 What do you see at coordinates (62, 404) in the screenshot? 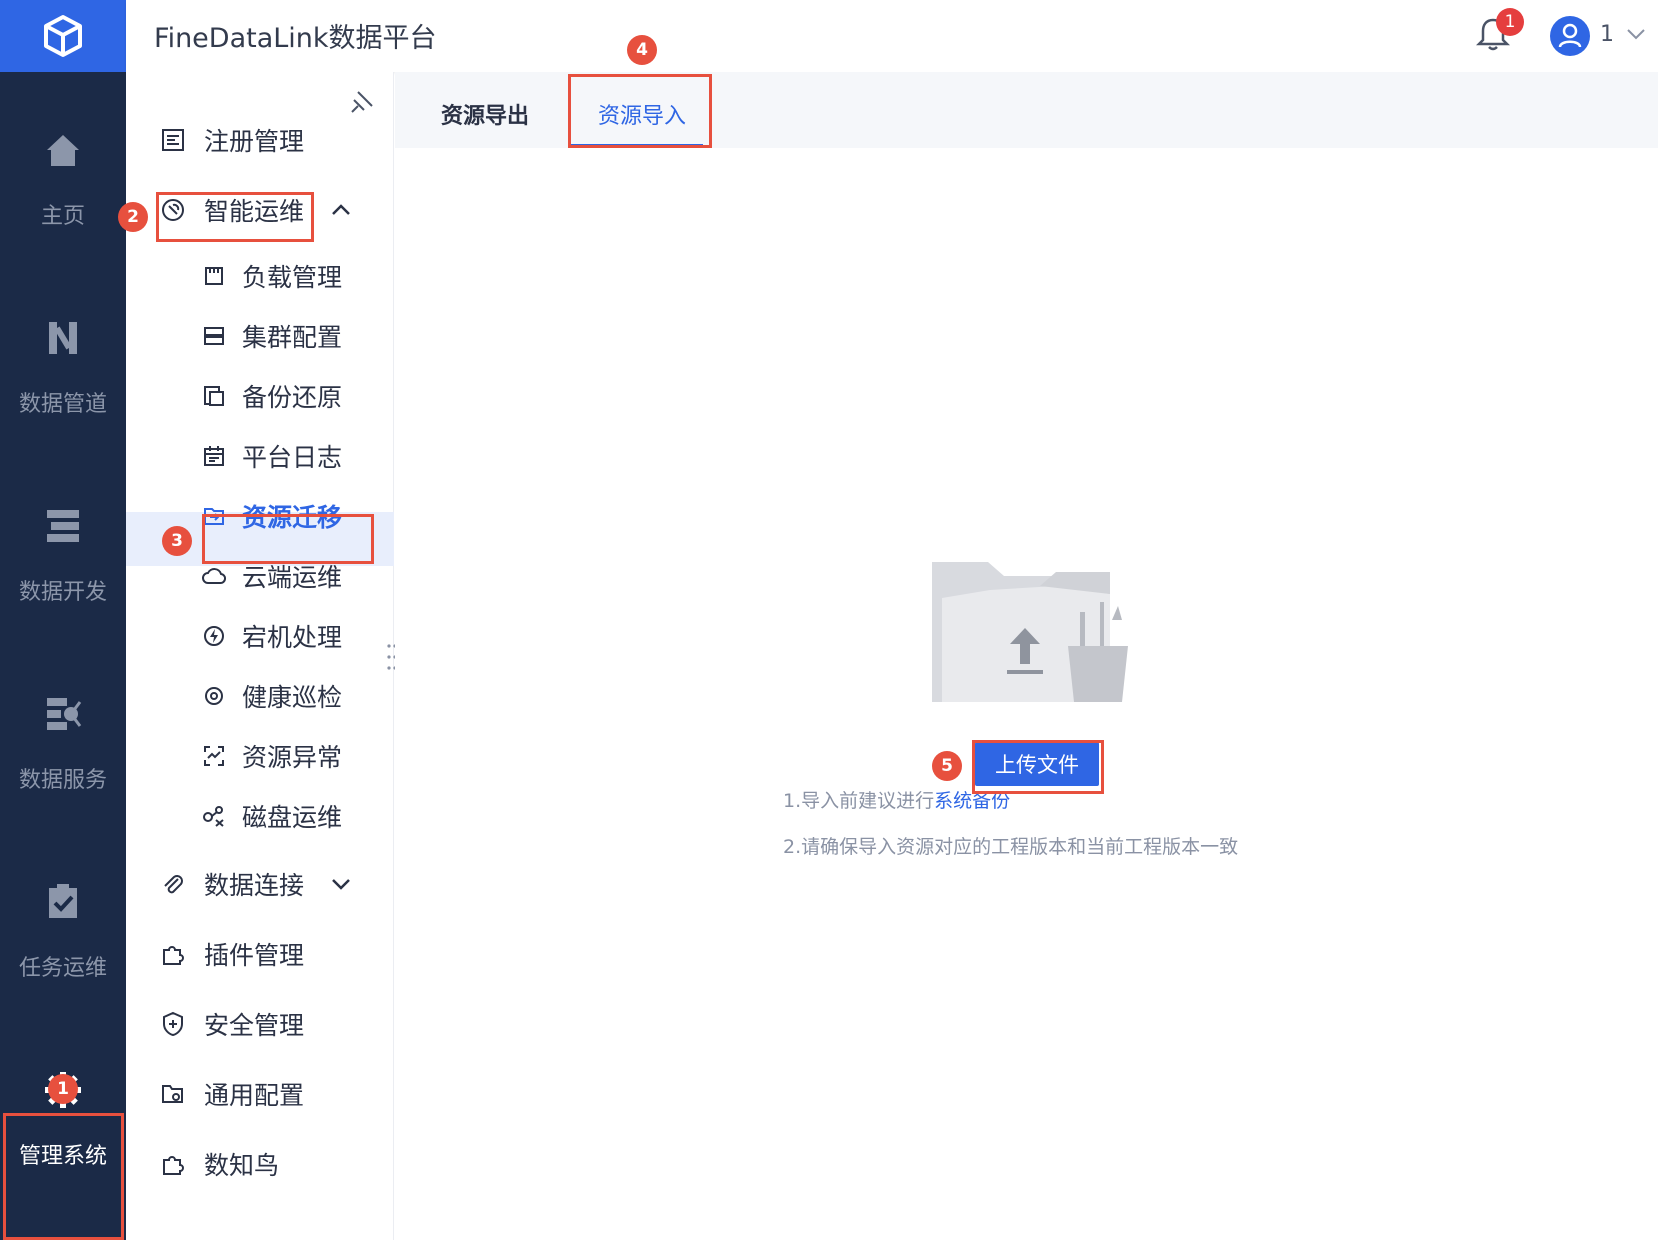
I see `rail-label-pipeline: 数据管道` at bounding box center [62, 404].